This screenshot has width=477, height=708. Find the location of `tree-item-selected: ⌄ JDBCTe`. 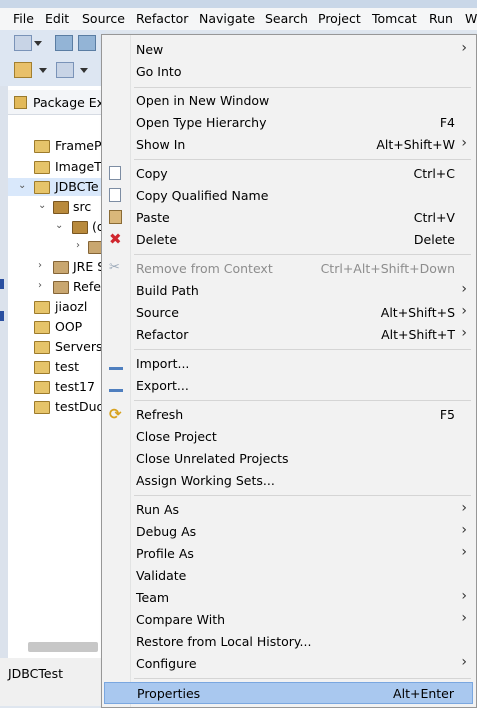

tree-item-selected: ⌄ JDBCTe is located at coordinates (56, 187).